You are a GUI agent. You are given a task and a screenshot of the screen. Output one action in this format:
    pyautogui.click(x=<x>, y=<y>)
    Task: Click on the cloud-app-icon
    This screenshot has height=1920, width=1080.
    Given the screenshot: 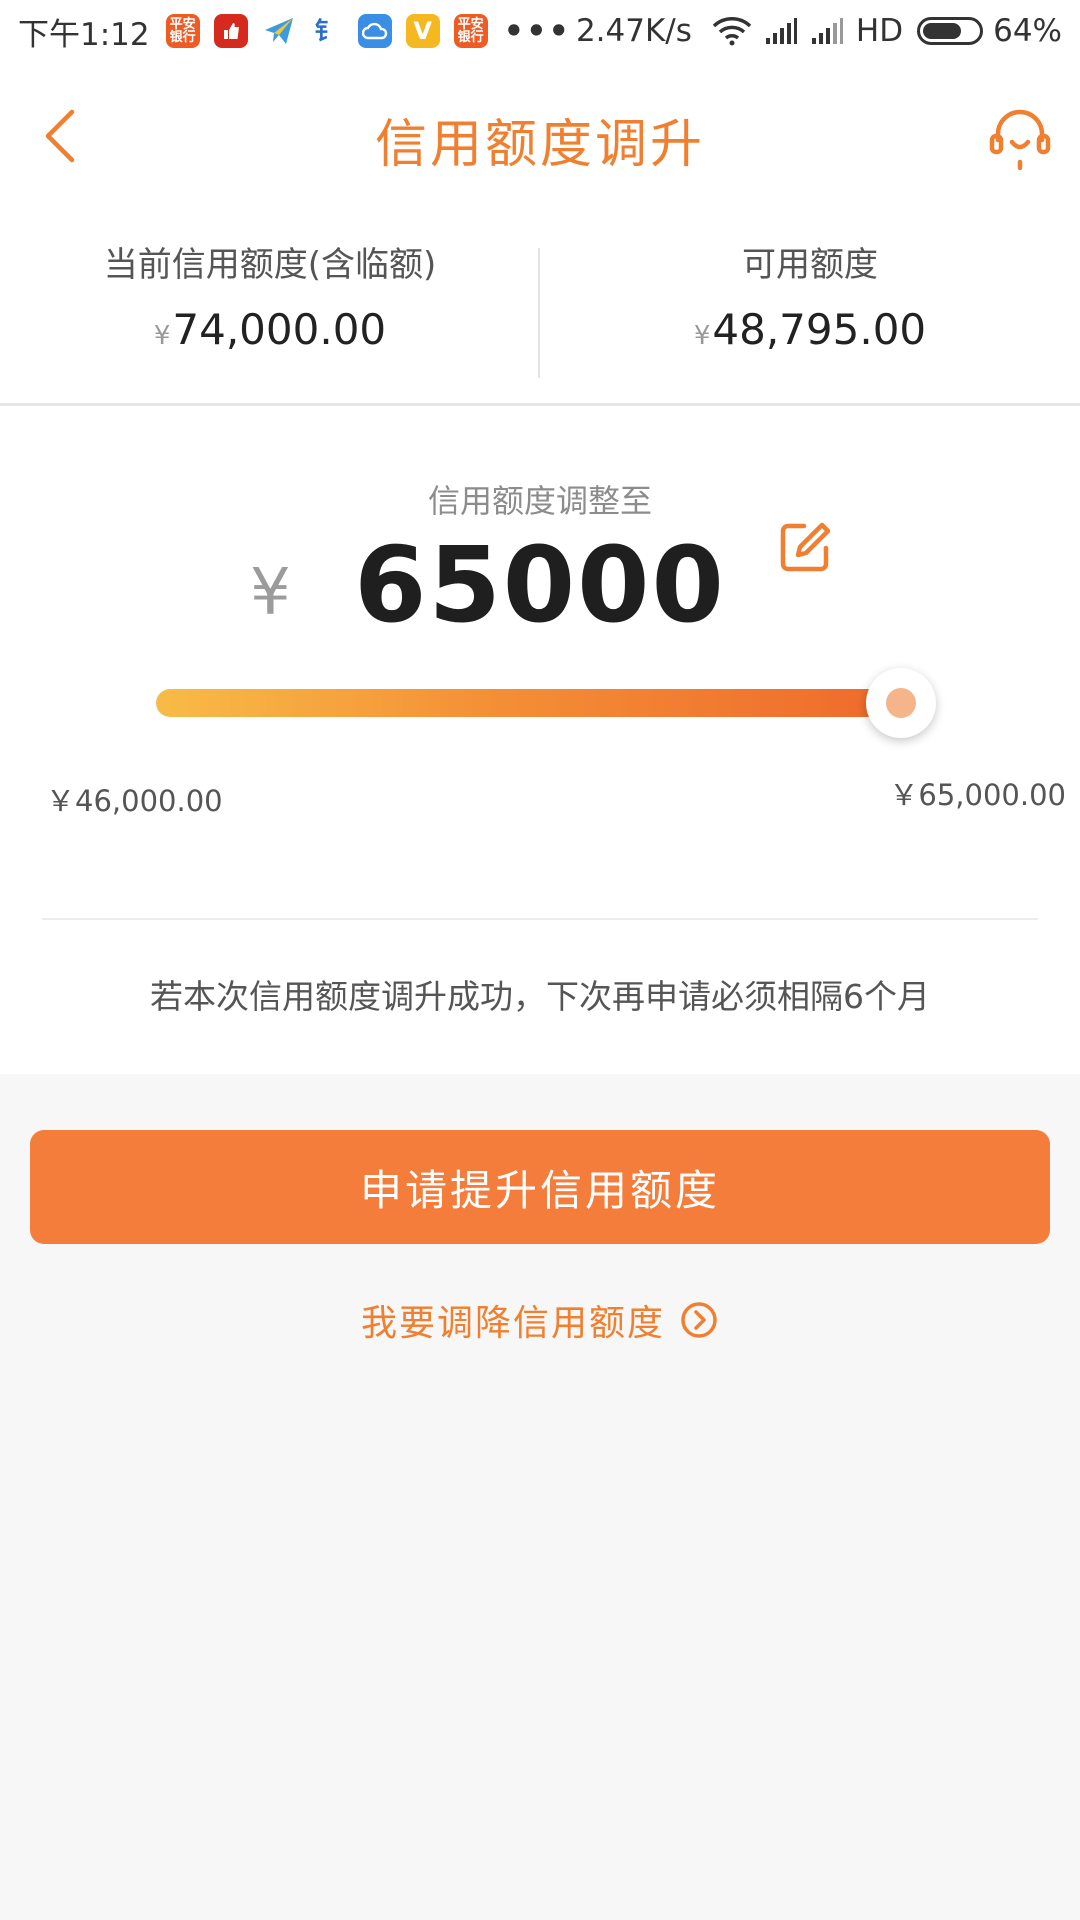 What is the action you would take?
    pyautogui.click(x=374, y=31)
    